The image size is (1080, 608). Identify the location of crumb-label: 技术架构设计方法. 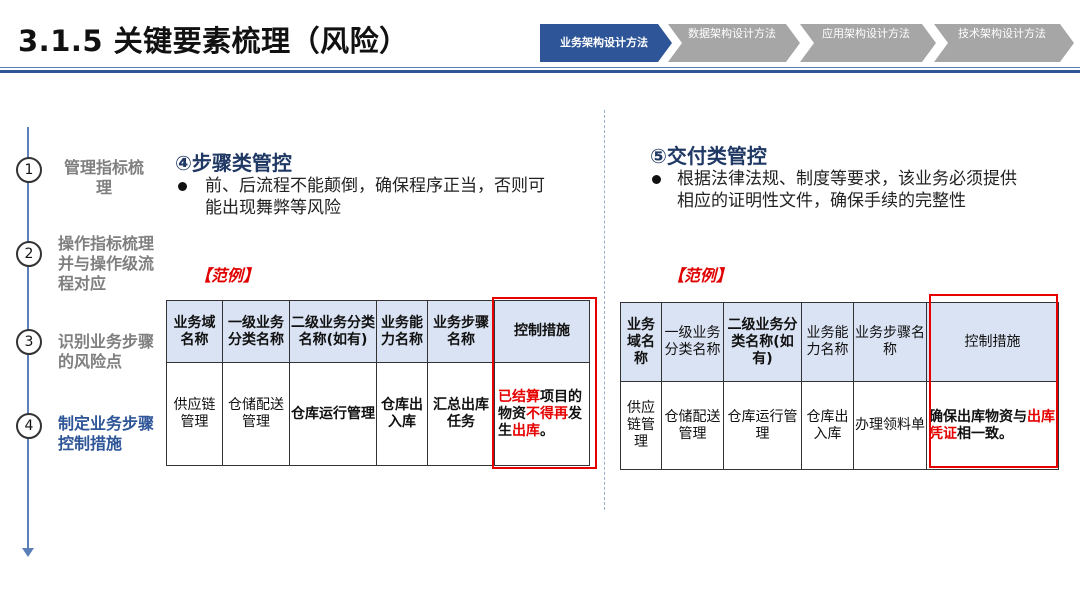
(1002, 33).